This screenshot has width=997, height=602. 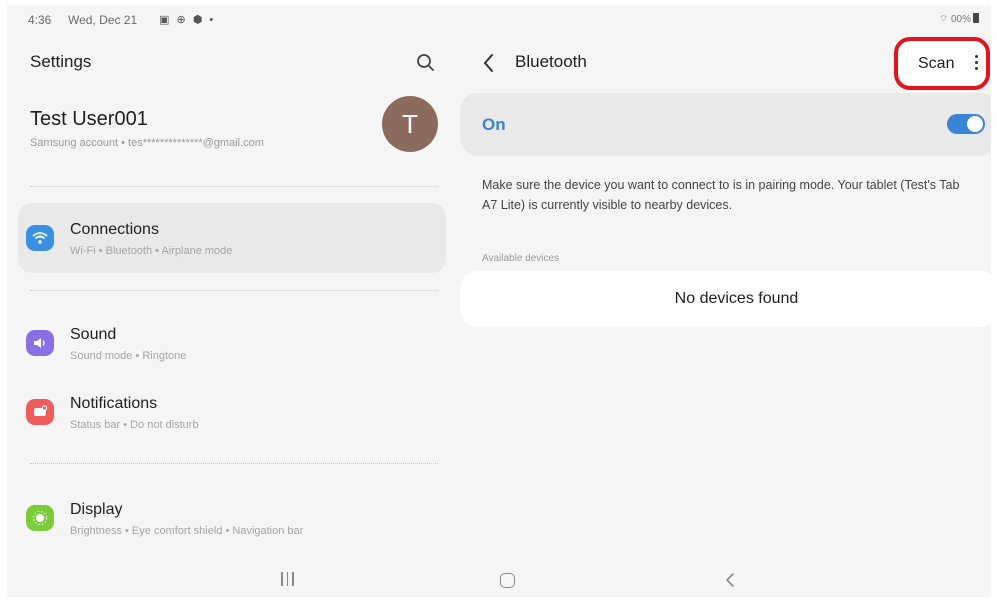 I want to click on search-button, so click(x=426, y=63).